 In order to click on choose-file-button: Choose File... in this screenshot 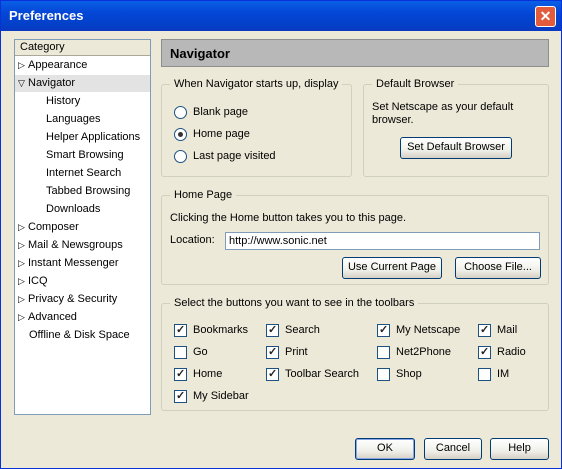, I will do `click(498, 268)`.